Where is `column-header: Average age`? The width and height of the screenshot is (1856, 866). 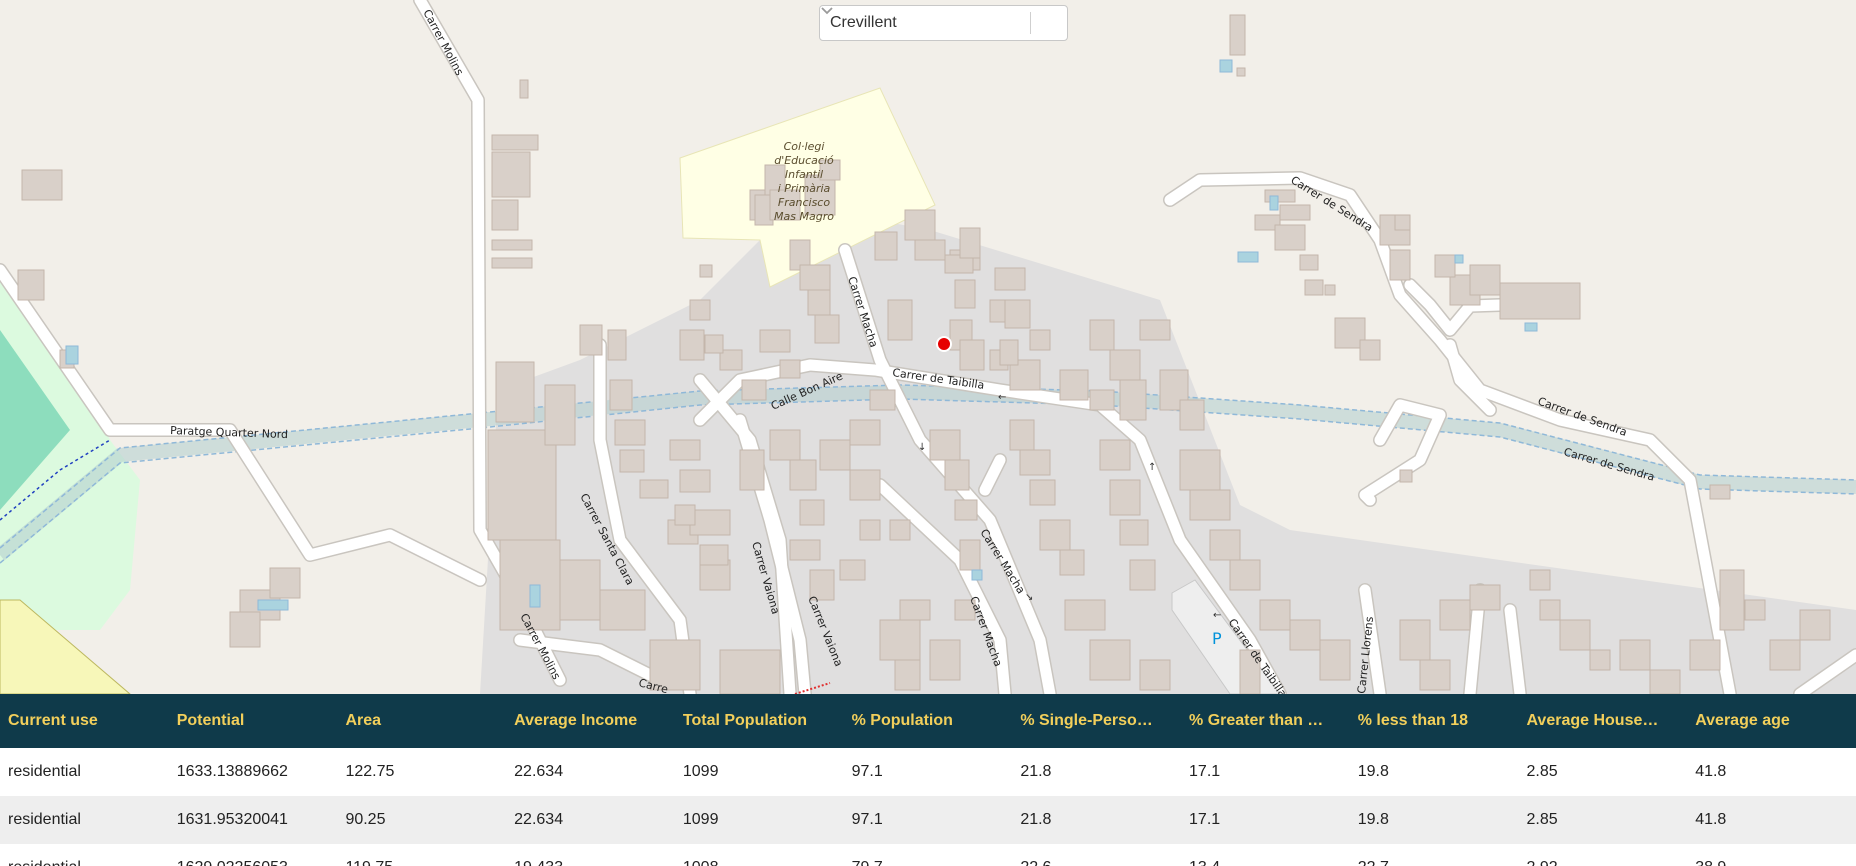
column-header: Average age is located at coordinates (1771, 721).